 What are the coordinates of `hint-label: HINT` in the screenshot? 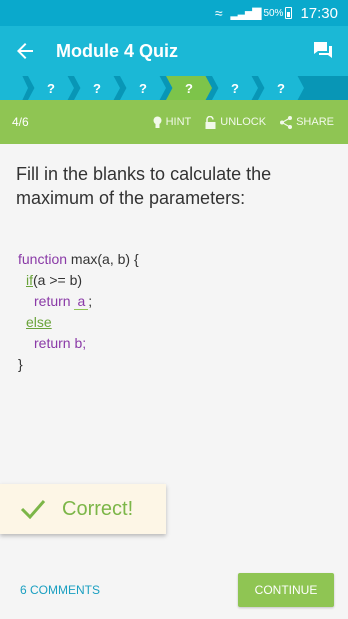 It's located at (178, 122).